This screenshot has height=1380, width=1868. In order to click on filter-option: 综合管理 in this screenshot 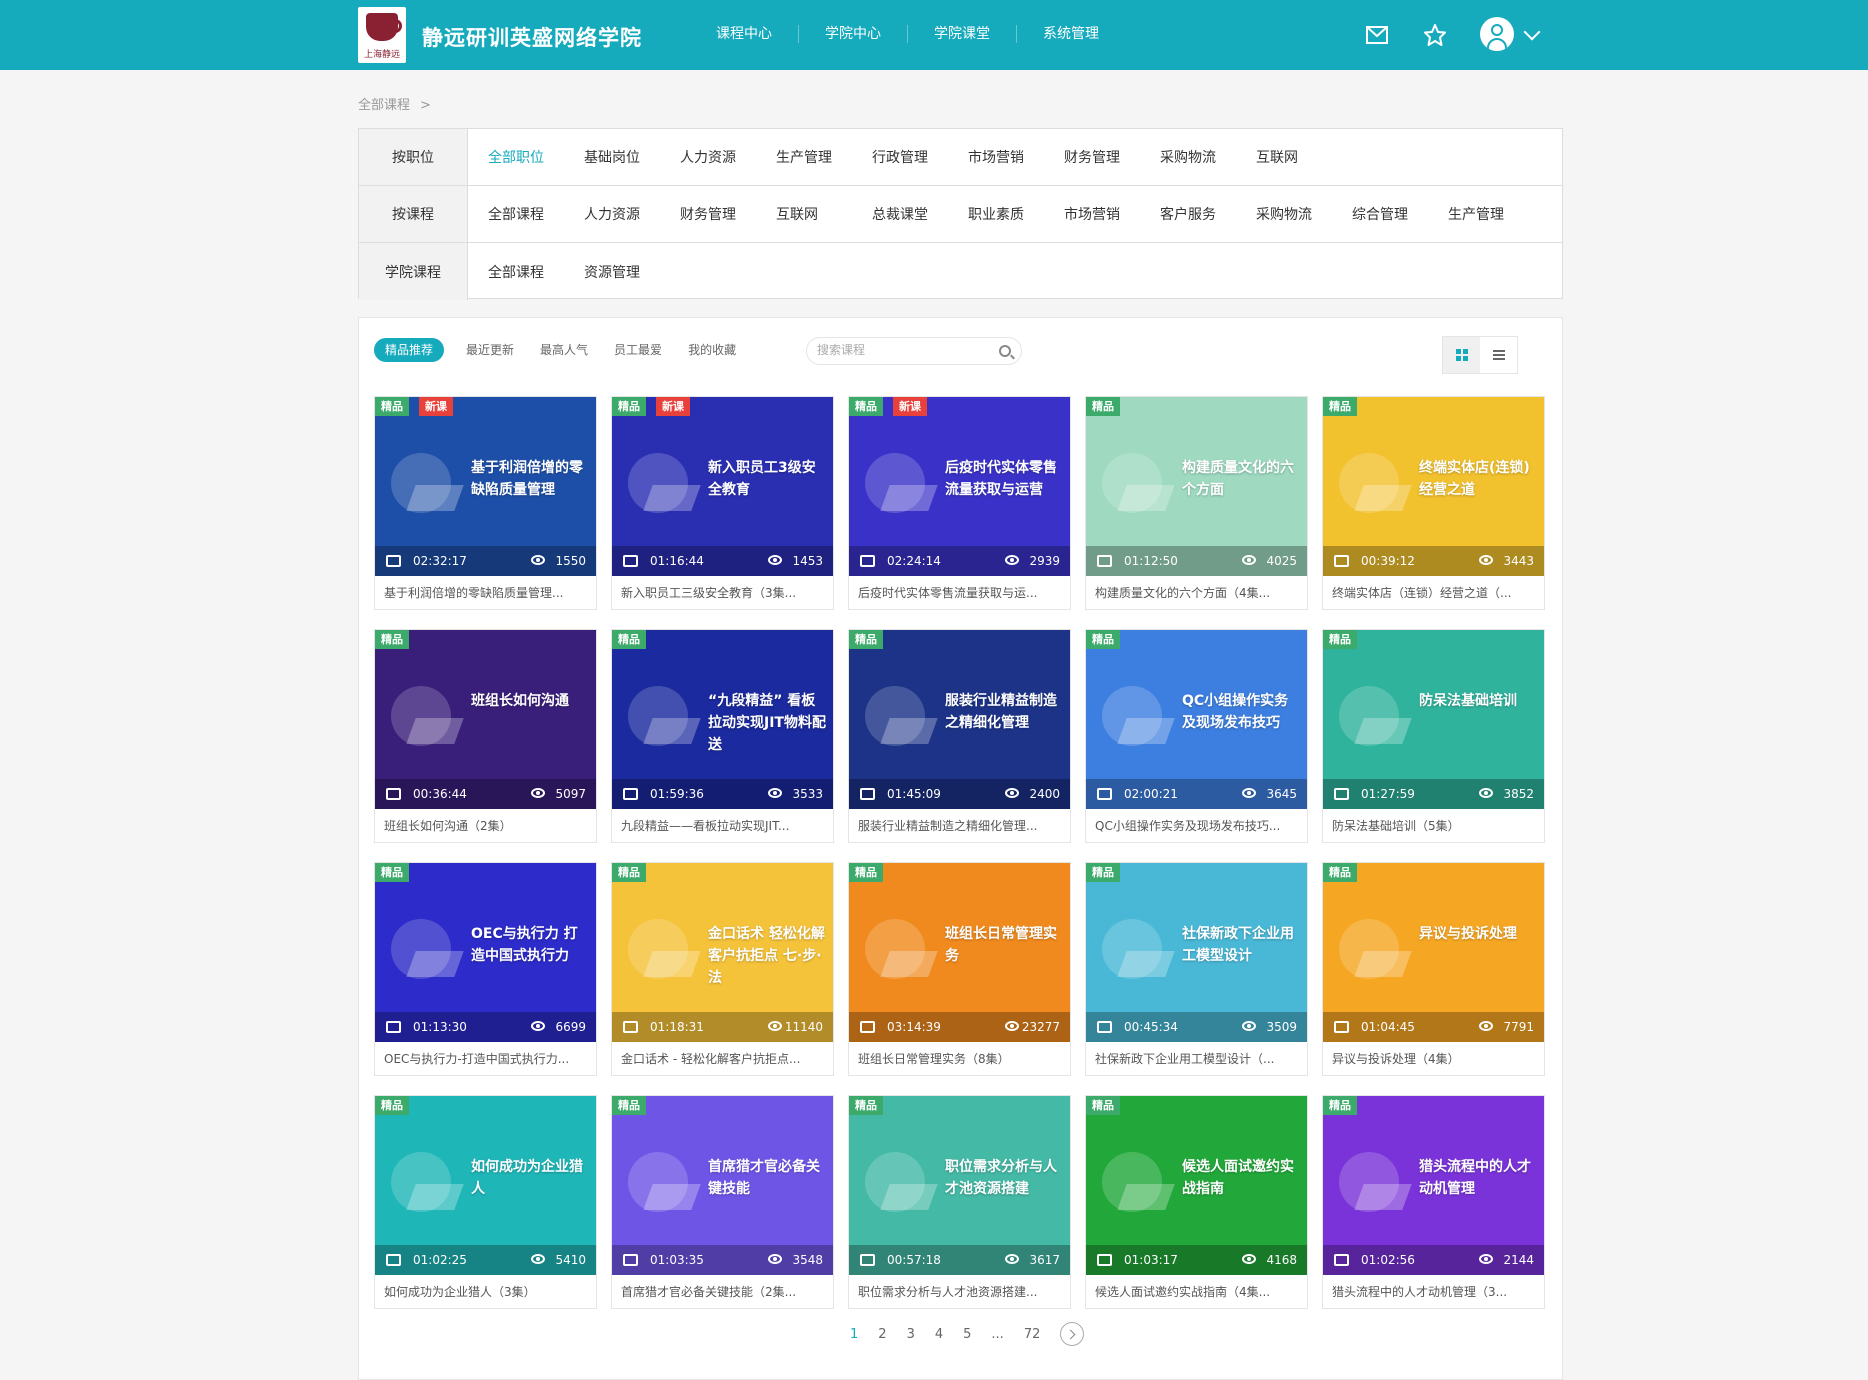, I will do `click(1400, 214)`.